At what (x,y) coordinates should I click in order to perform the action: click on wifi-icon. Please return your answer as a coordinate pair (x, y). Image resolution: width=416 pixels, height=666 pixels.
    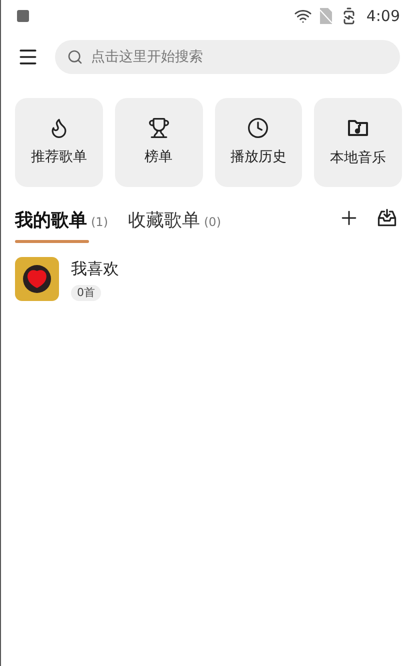
    Looking at the image, I should click on (303, 16).